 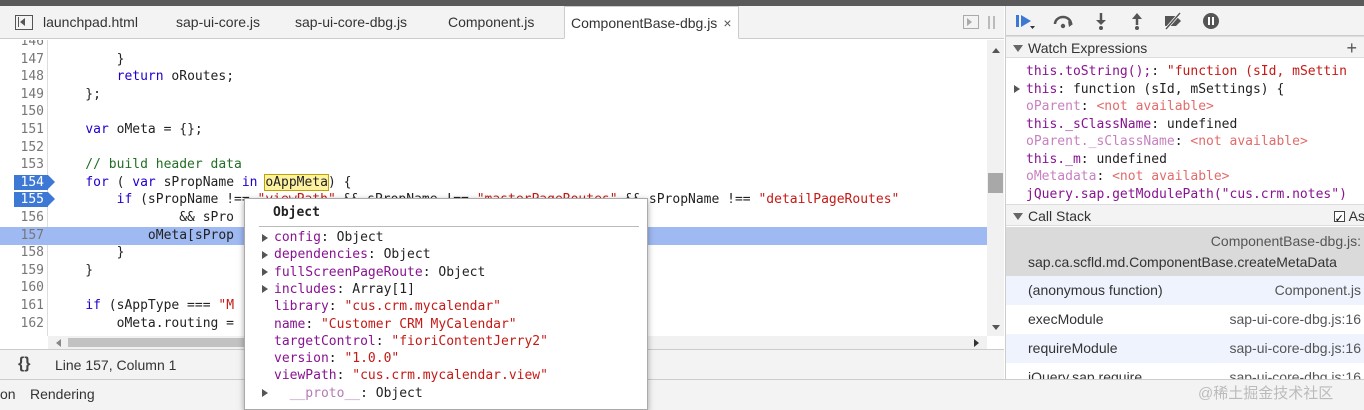 I want to click on watch-item: oParent._sClassName: <not available>, so click(x=1167, y=142).